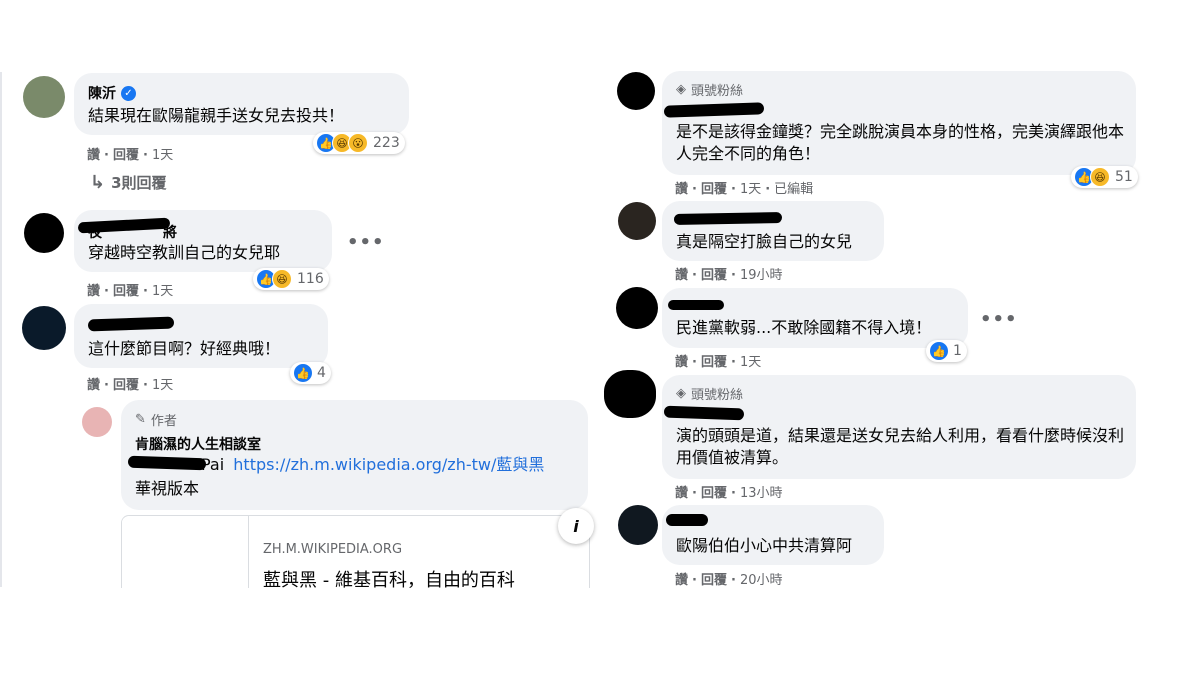 The image size is (1200, 675). Describe the element at coordinates (793, 189) in the screenshot. I see `edited-label: 已編輯` at that location.